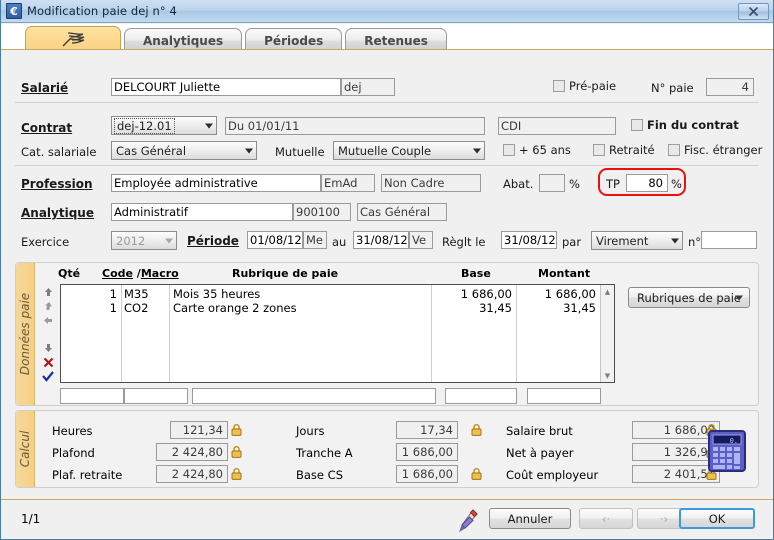 This screenshot has width=774, height=540. Describe the element at coordinates (607, 291) in the screenshot. I see `scroll-up-icon: ▲` at that location.